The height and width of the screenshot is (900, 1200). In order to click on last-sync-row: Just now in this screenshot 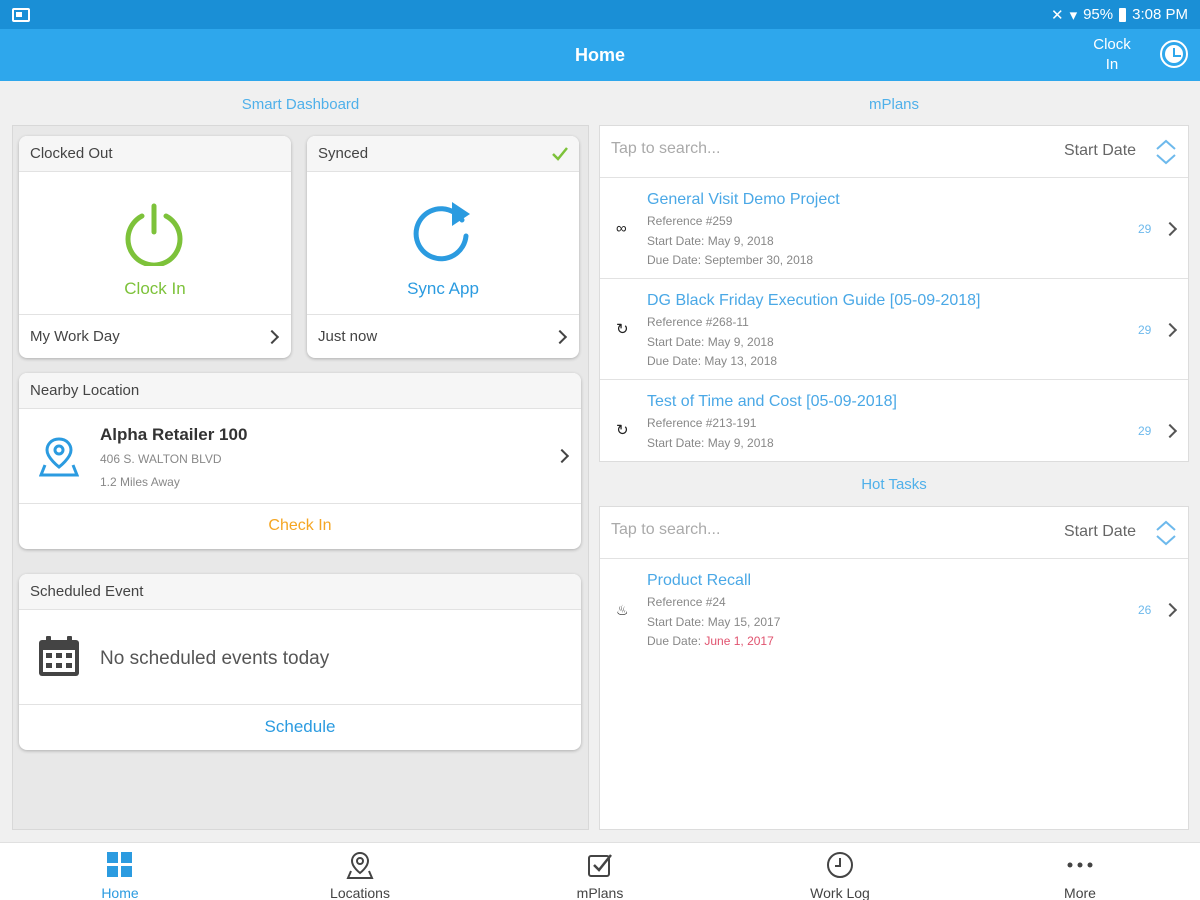, I will do `click(443, 336)`.